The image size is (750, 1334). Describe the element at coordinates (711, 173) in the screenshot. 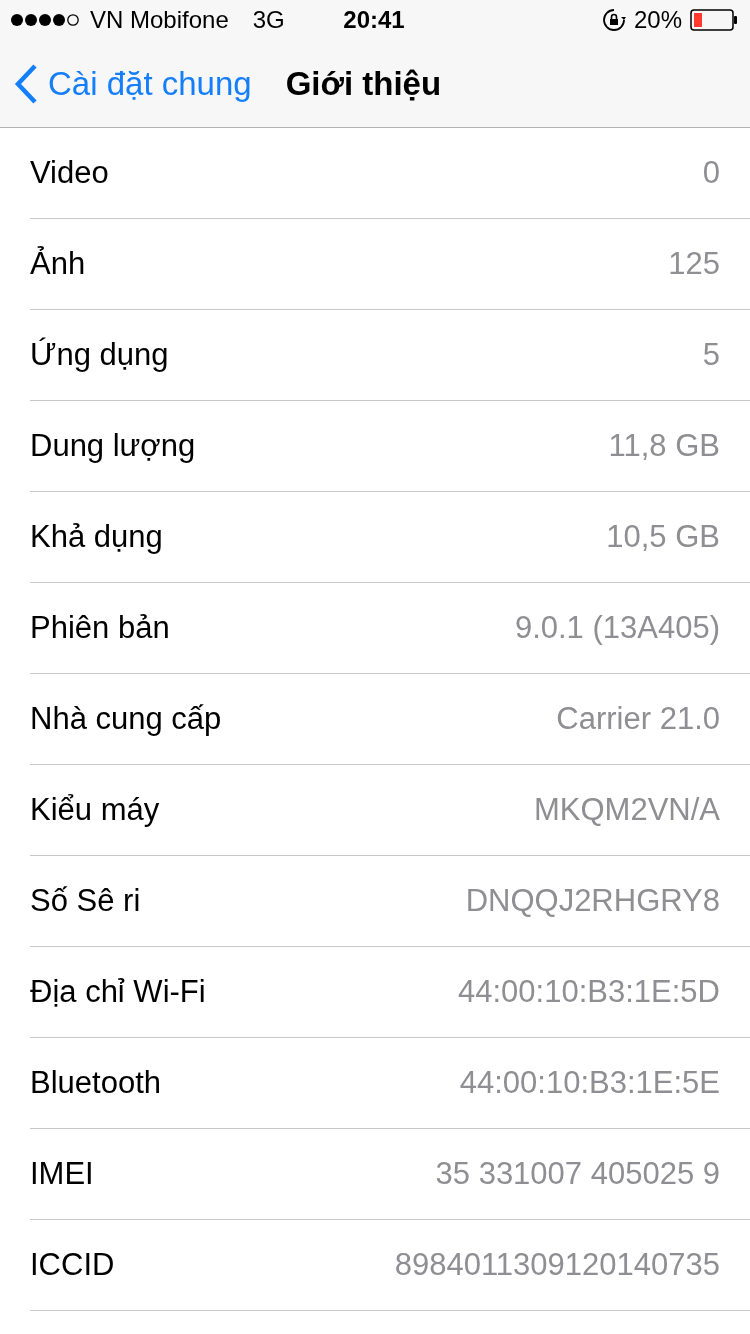

I see `row-value: 0` at that location.